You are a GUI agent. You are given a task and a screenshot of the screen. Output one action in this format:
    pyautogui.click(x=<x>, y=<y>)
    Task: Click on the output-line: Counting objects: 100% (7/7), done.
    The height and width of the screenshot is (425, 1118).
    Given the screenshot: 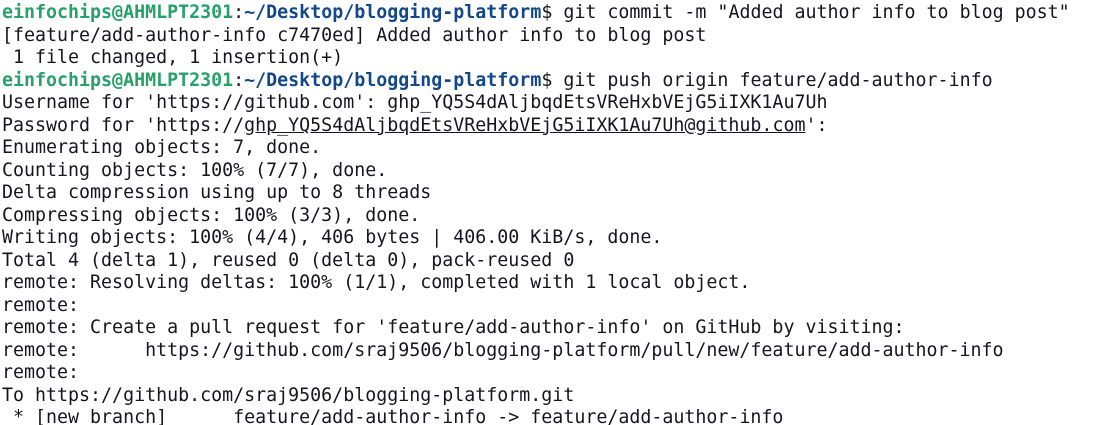 What is the action you would take?
    pyautogui.click(x=195, y=170)
    